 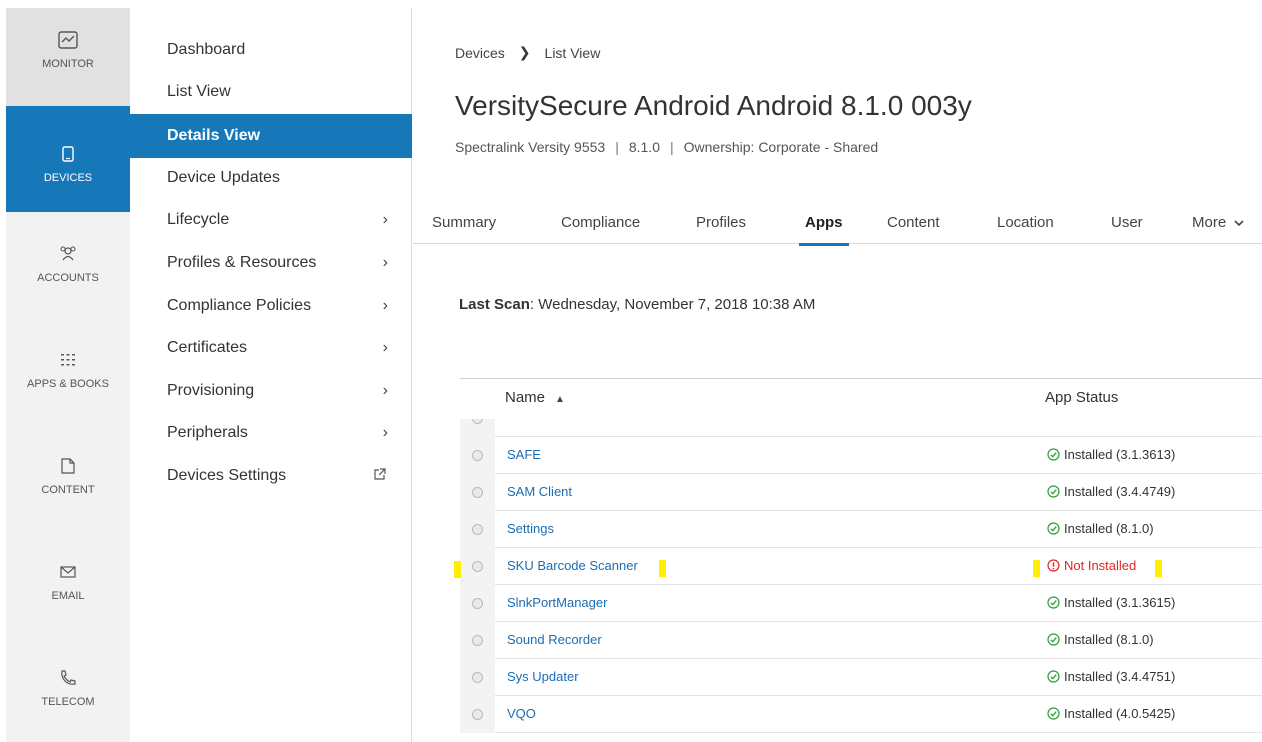 I want to click on table-row: SKU Barcode Scanner Not Installed, so click(x=861, y=566).